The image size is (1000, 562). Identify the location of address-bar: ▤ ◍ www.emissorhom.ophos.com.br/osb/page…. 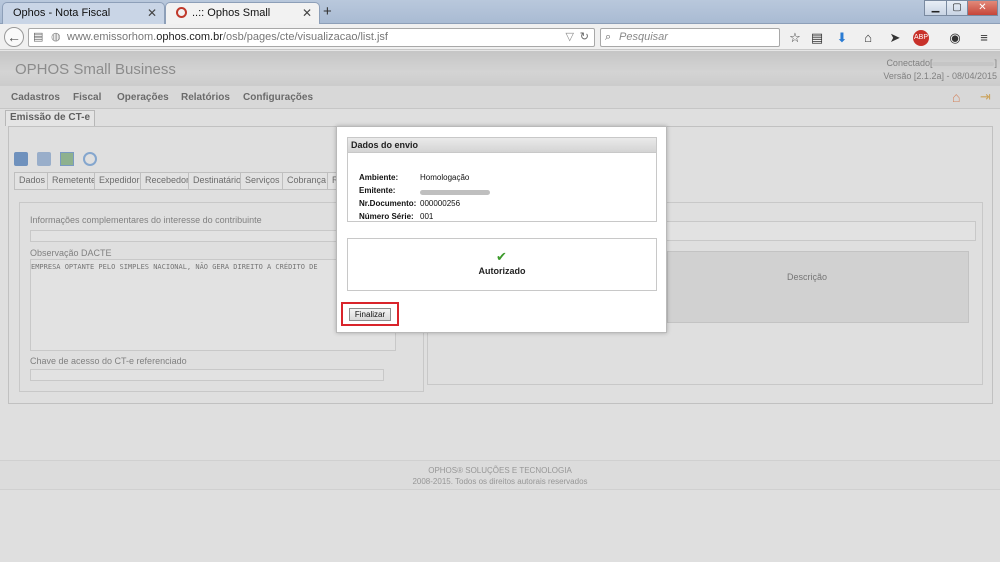
(311, 37).